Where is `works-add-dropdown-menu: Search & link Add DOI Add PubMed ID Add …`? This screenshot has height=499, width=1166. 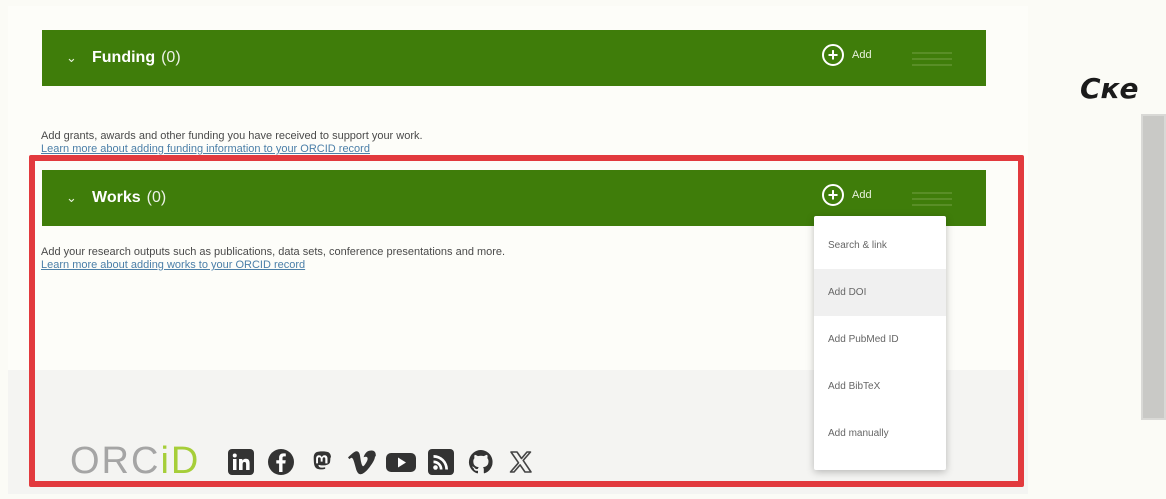
works-add-dropdown-menu: Search & link Add DOI Add PubMed ID Add … is located at coordinates (880, 343).